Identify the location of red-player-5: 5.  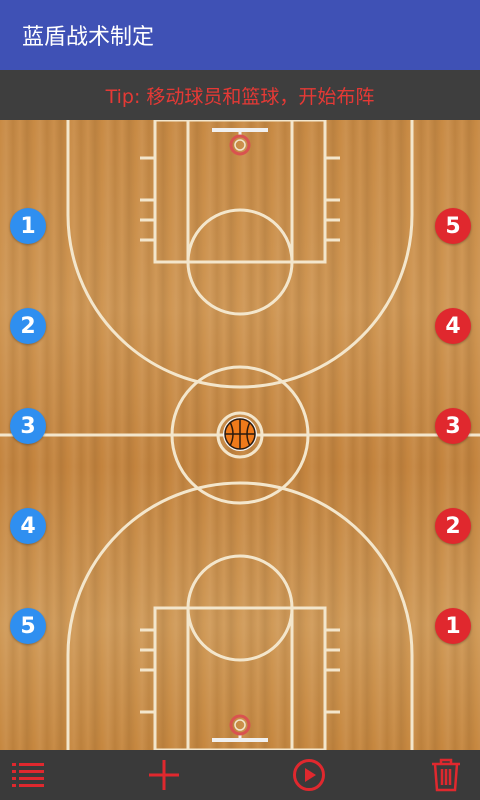
(453, 226).